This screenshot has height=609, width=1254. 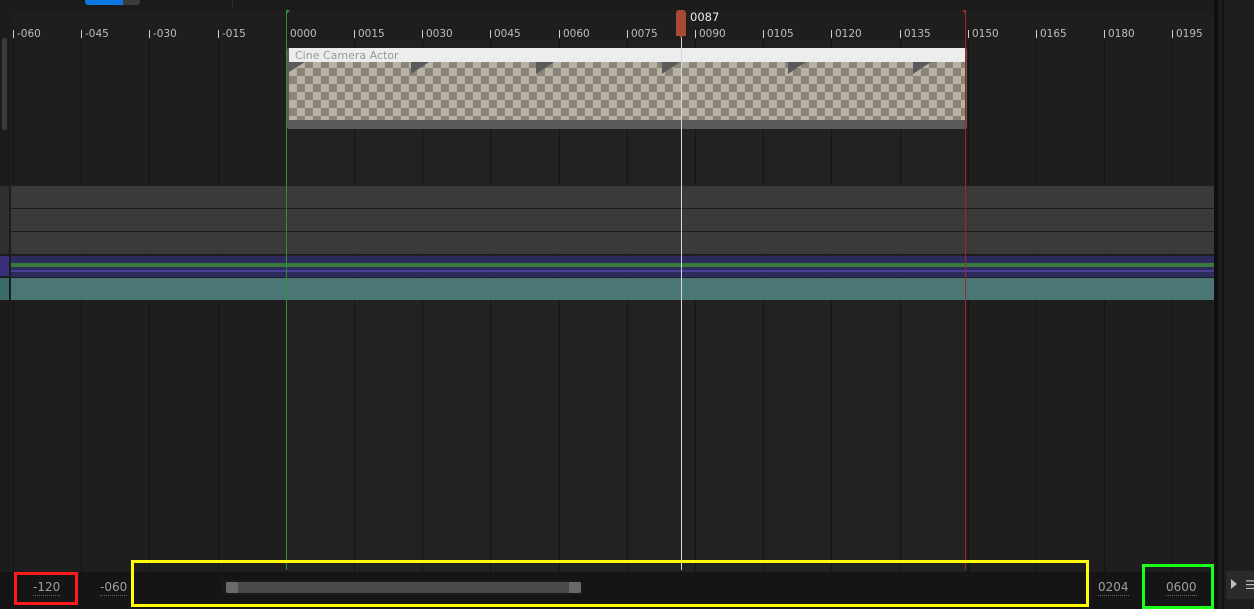 I want to click on playback-end-marker, so click(x=965, y=290).